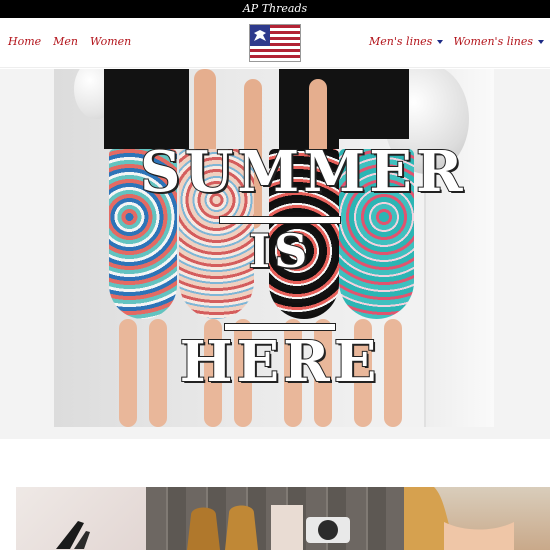  I want to click on mens-lines-dropdown: Men's lines, so click(406, 41).